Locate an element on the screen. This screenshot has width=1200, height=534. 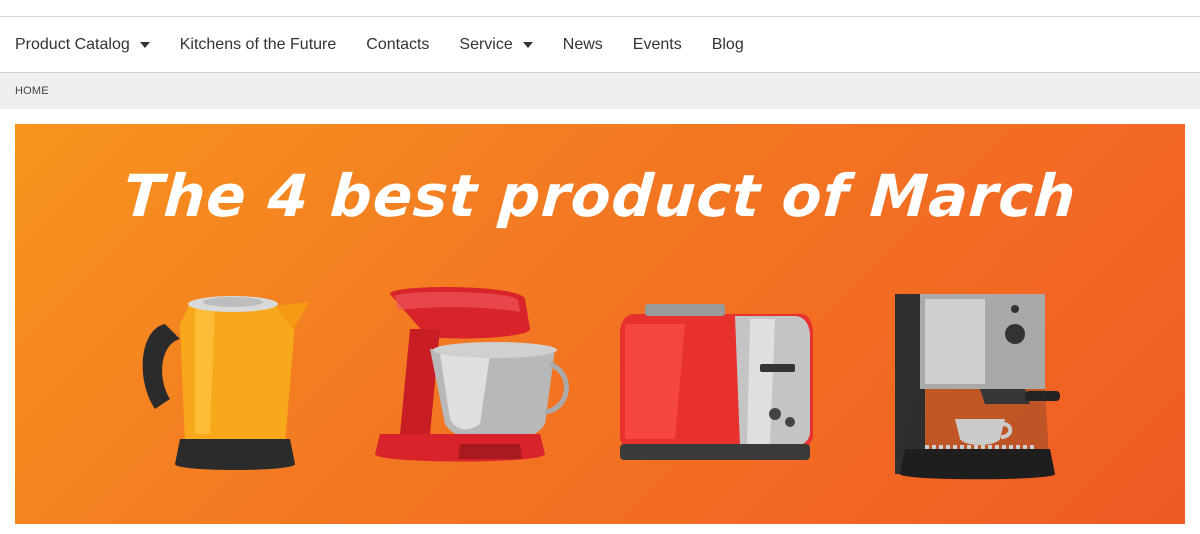
nav-item-contacts: Contacts is located at coordinates (390, 45).